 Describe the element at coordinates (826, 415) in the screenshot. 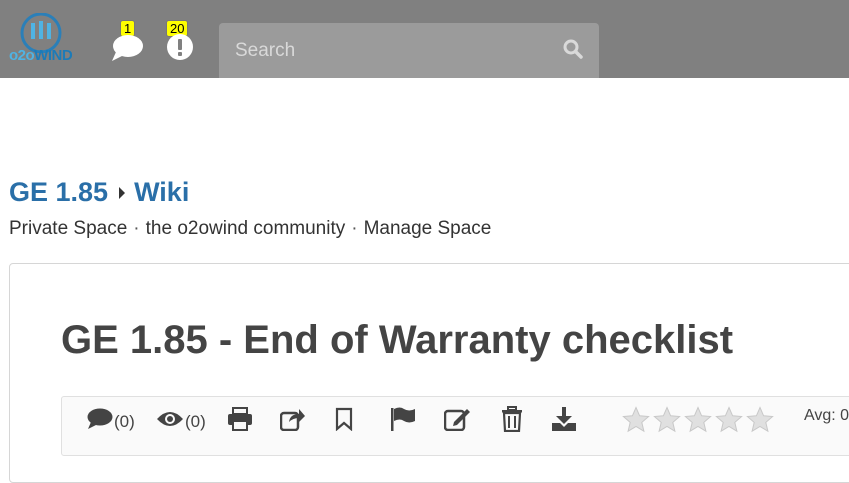

I see `average-rating: Avg: 0` at that location.